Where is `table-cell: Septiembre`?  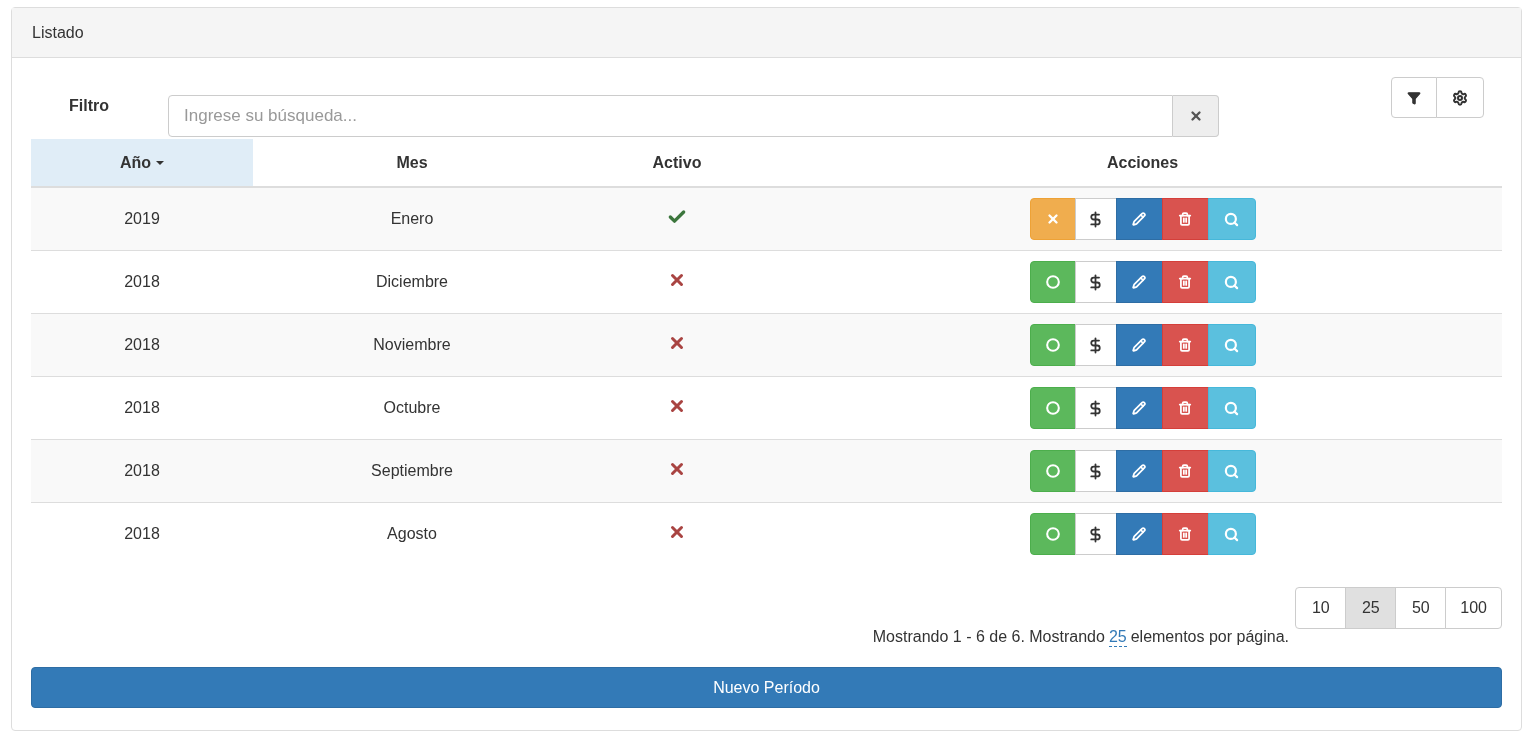 table-cell: Septiembre is located at coordinates (412, 471).